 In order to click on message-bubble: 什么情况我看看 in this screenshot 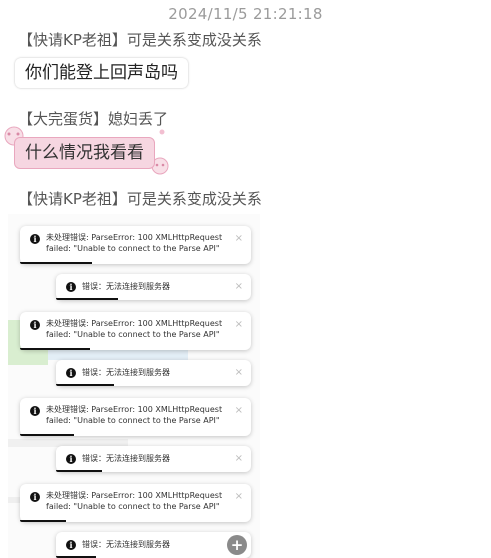, I will do `click(84, 153)`.